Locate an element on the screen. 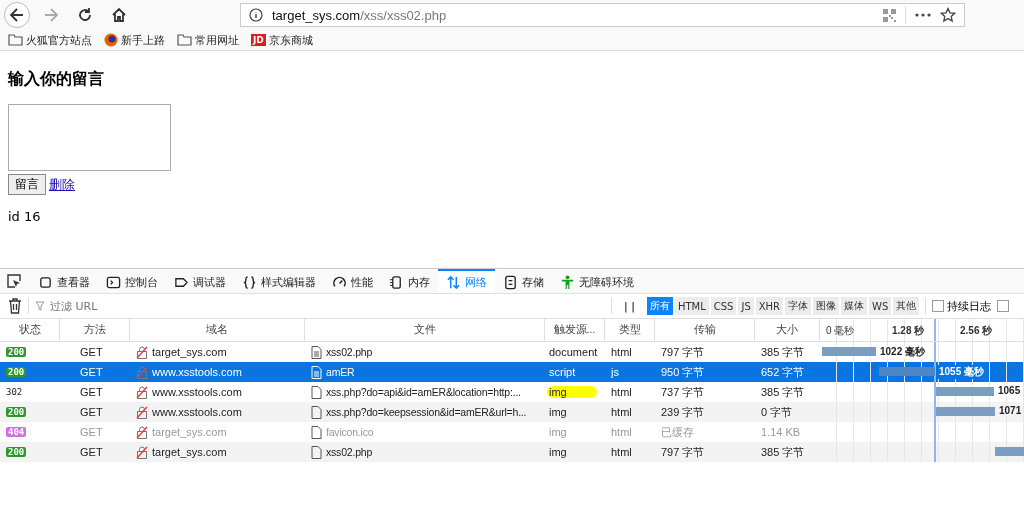 The image size is (1024, 529). trash-icon is located at coordinates (15, 306).